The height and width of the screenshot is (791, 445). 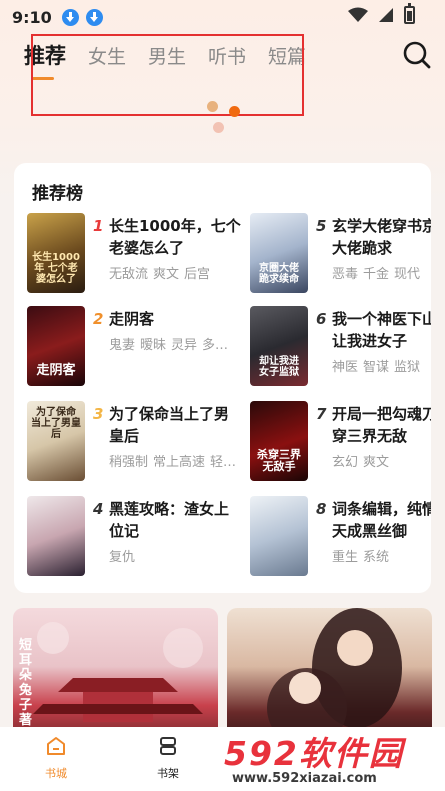 What do you see at coordinates (168, 758) in the screenshot?
I see `nav-bookshelf: 书架` at bounding box center [168, 758].